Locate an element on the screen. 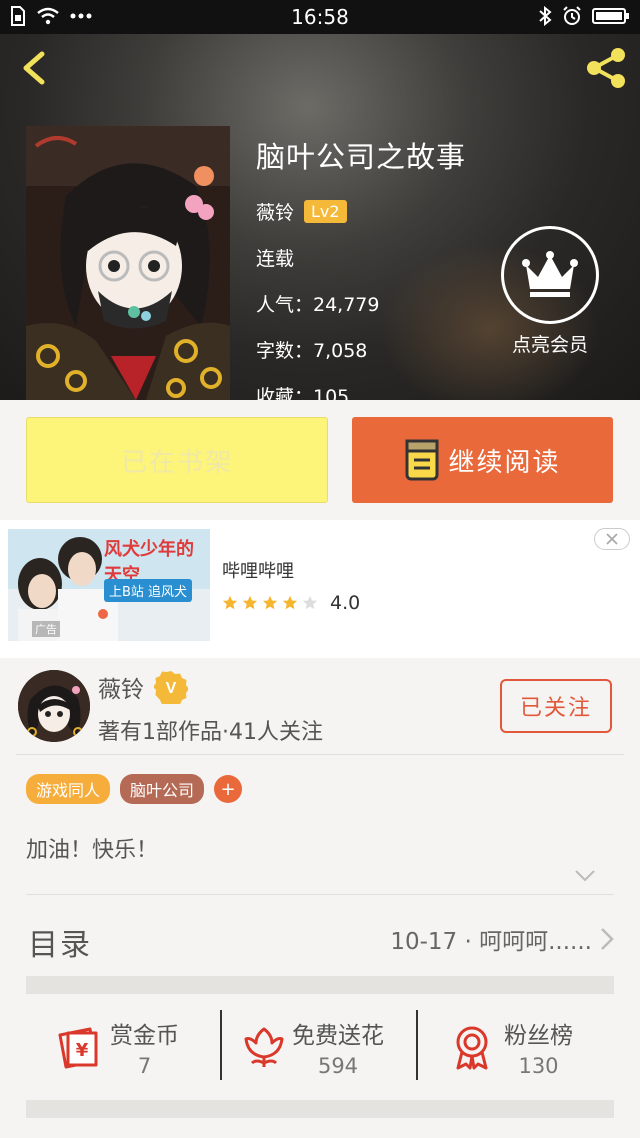 The width and height of the screenshot is (640, 1138). chevron-right-icon is located at coordinates (607, 939).